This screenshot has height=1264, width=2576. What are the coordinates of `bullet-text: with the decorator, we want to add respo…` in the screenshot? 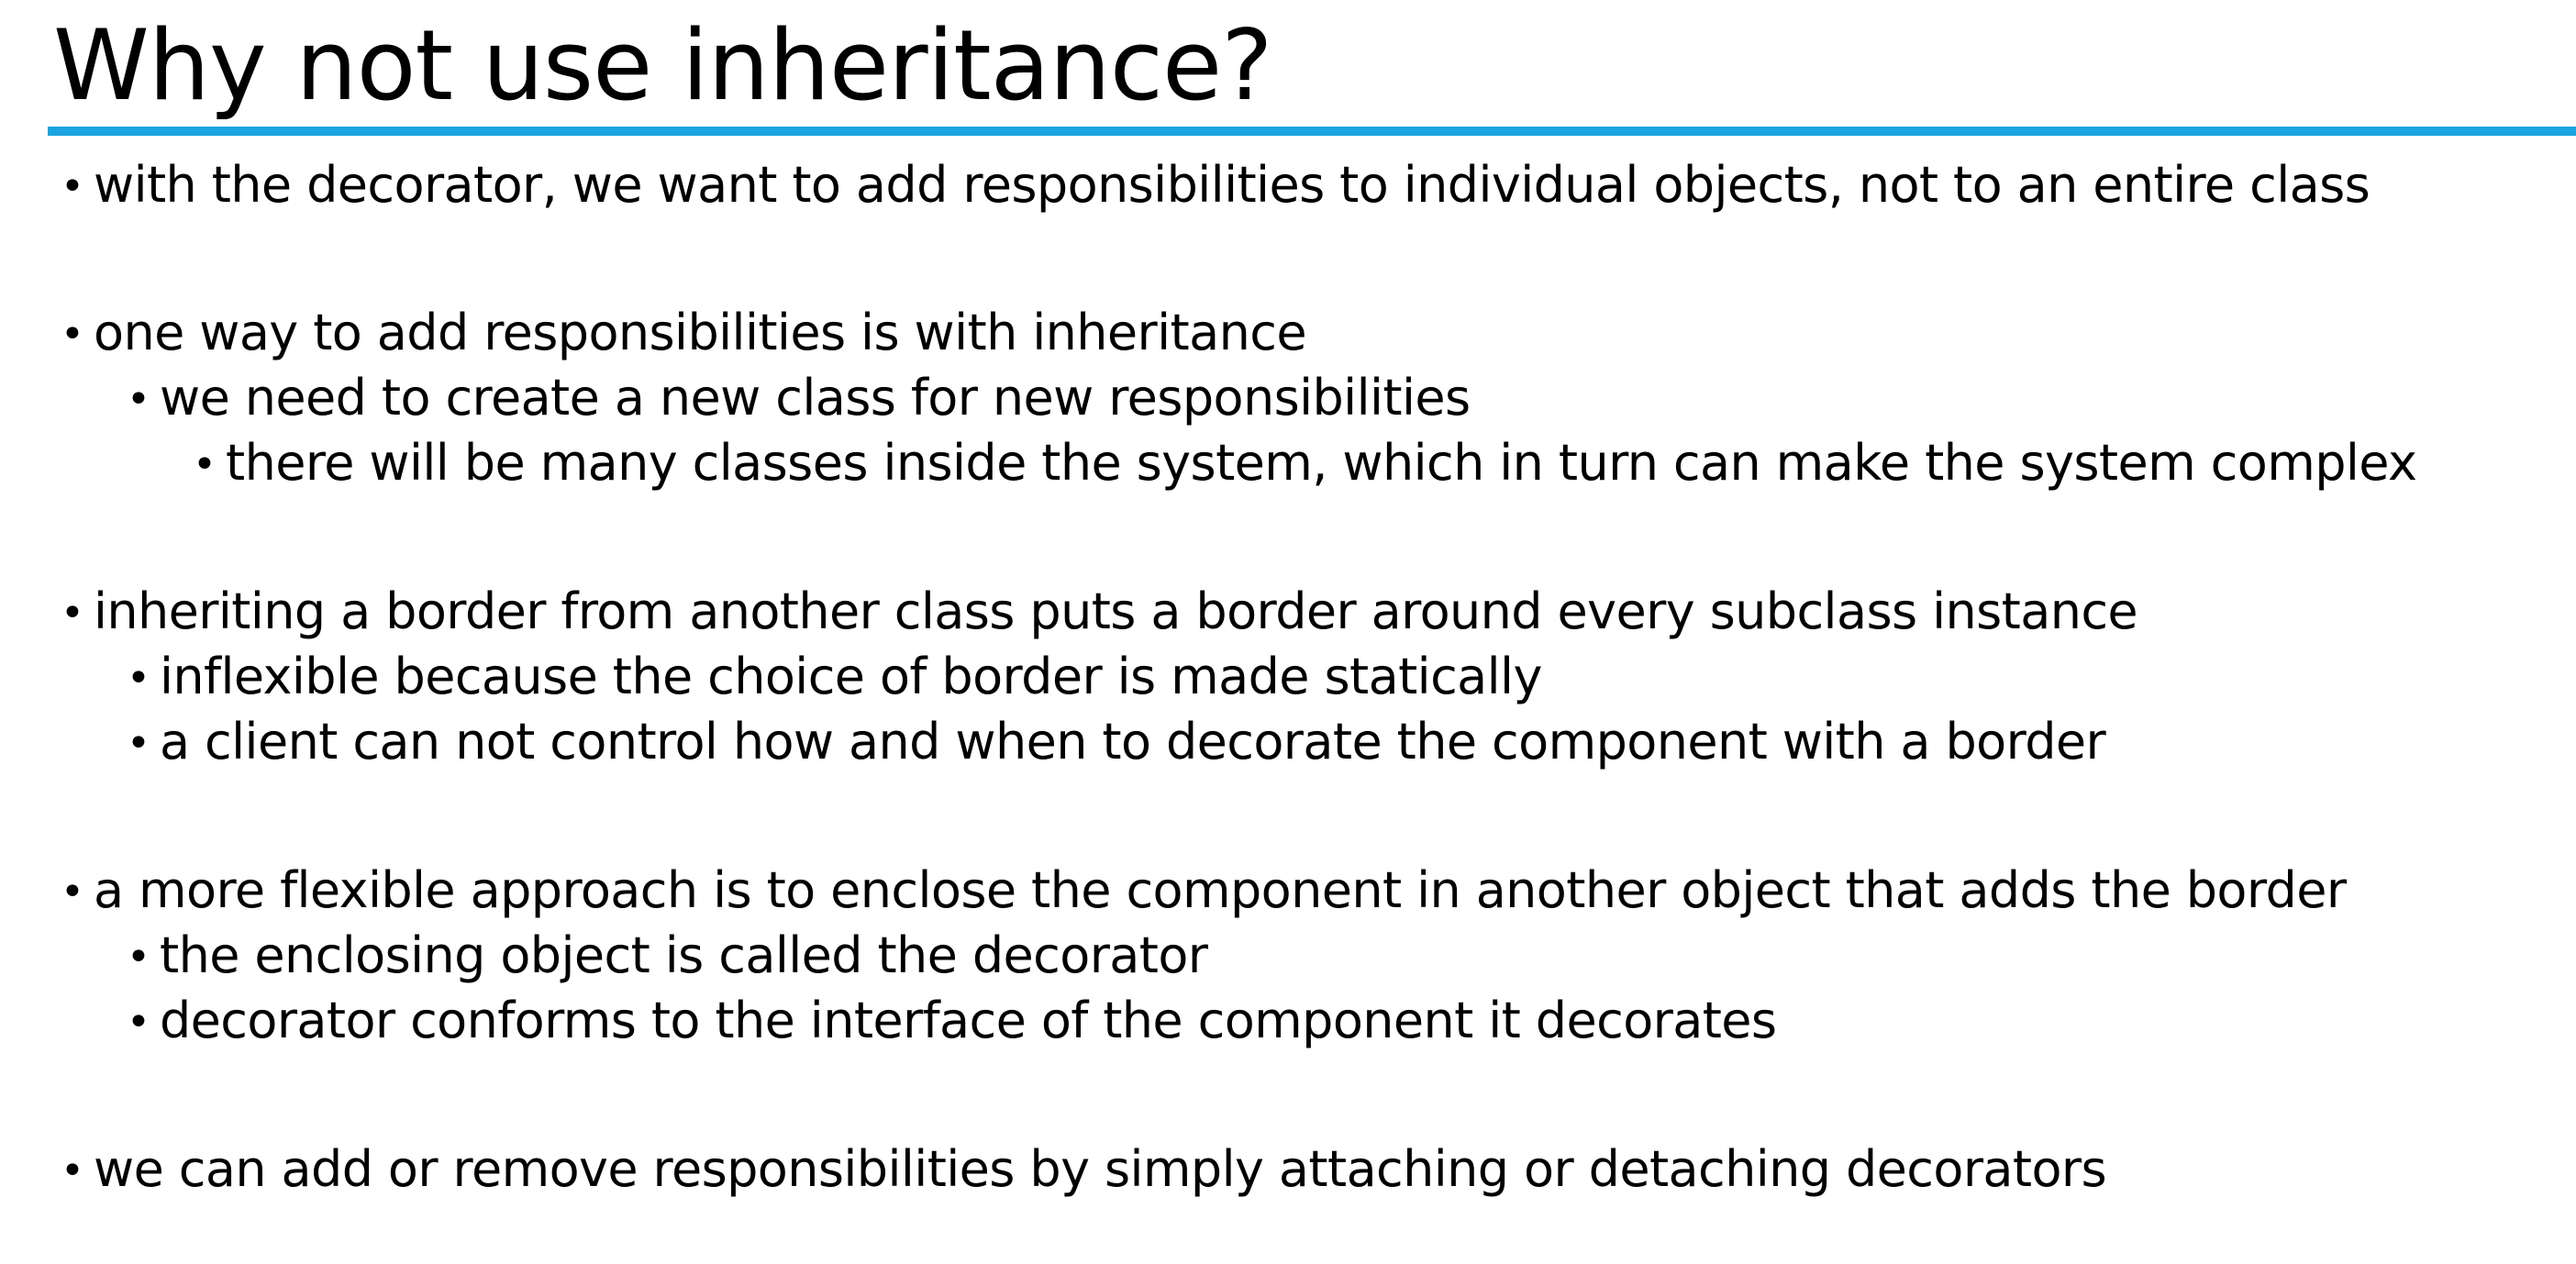 It's located at (1232, 185).